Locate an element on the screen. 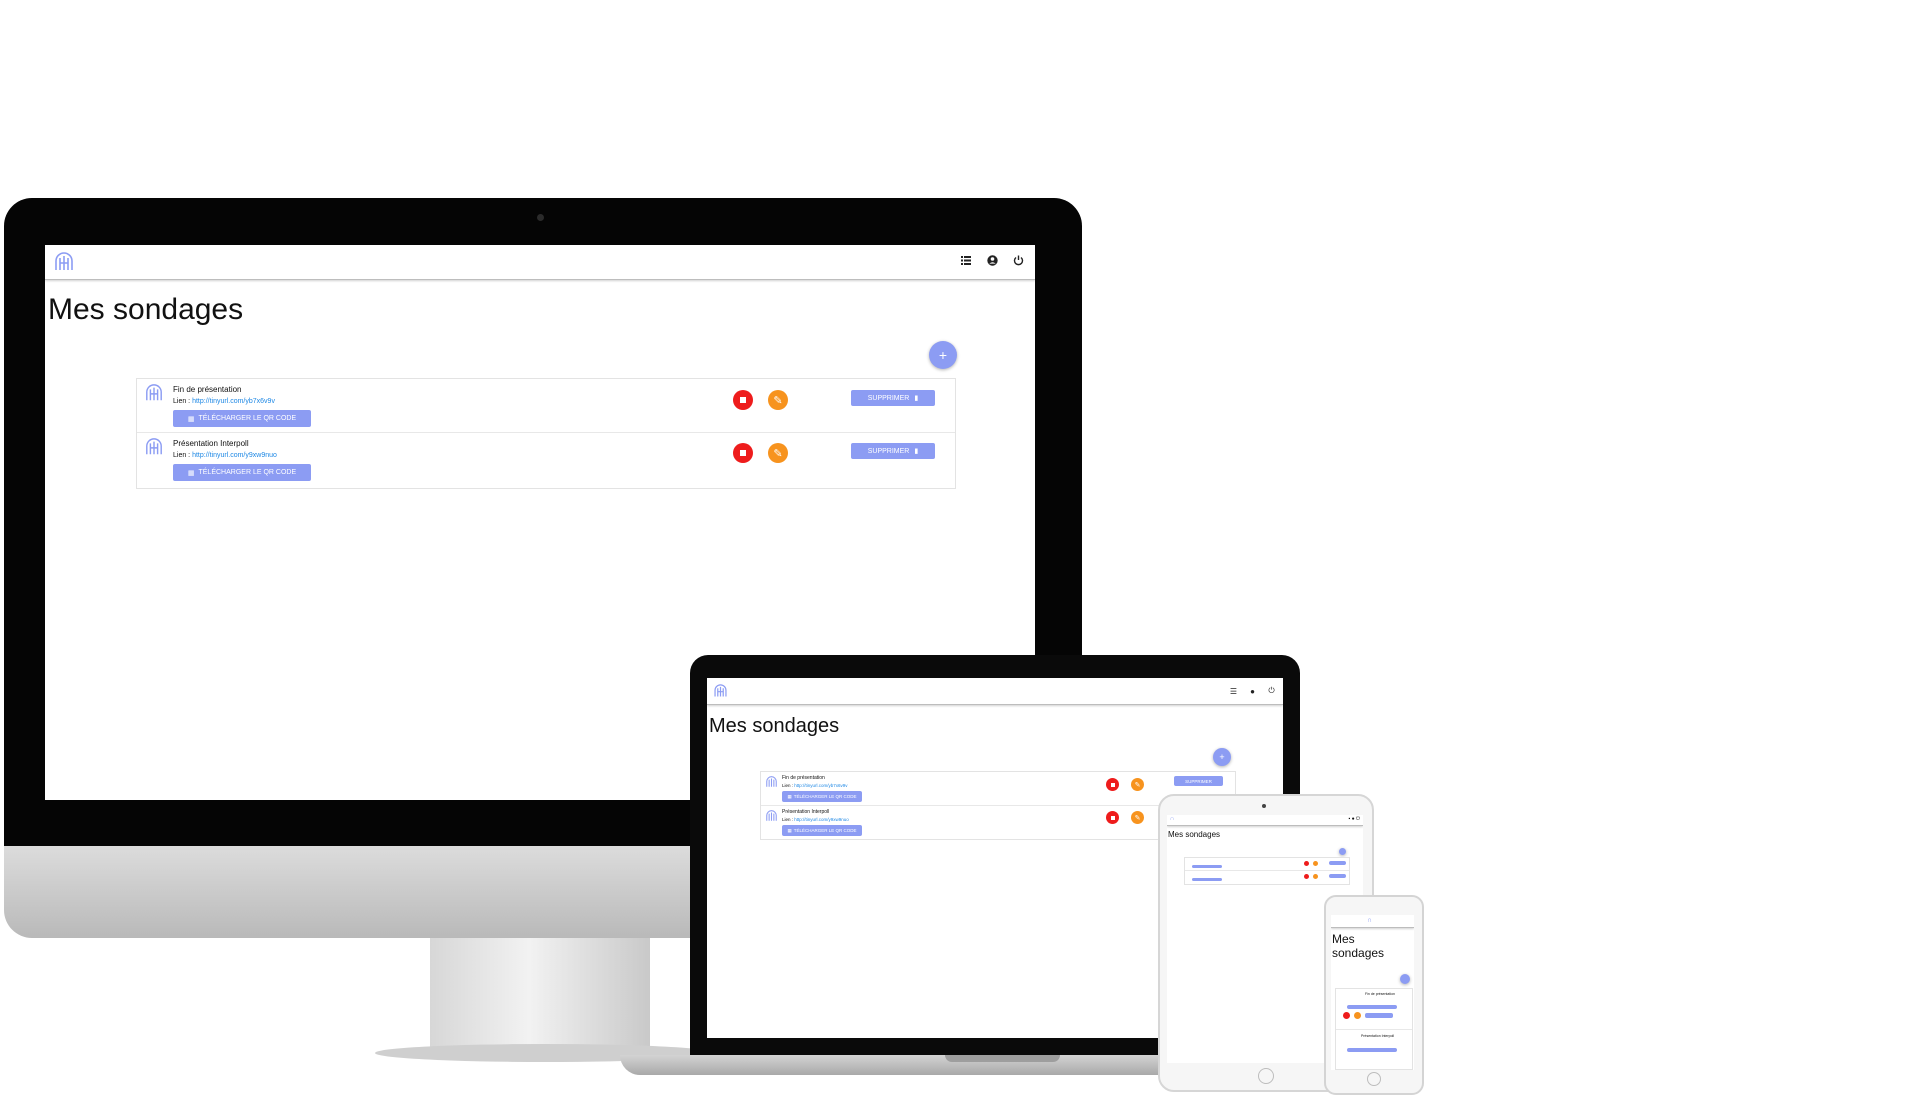  poll-name: Fin de présentation is located at coordinates (803, 778).